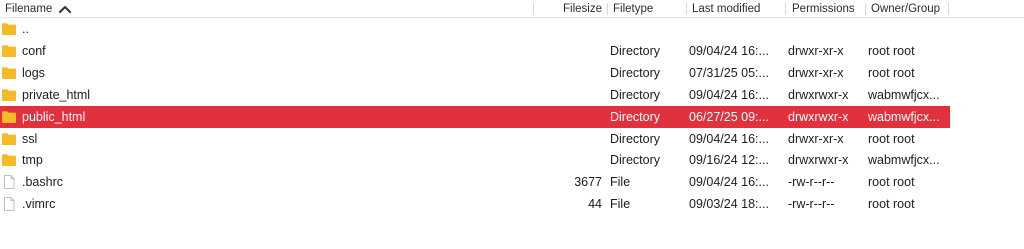  I want to click on file-name: .., so click(25, 29).